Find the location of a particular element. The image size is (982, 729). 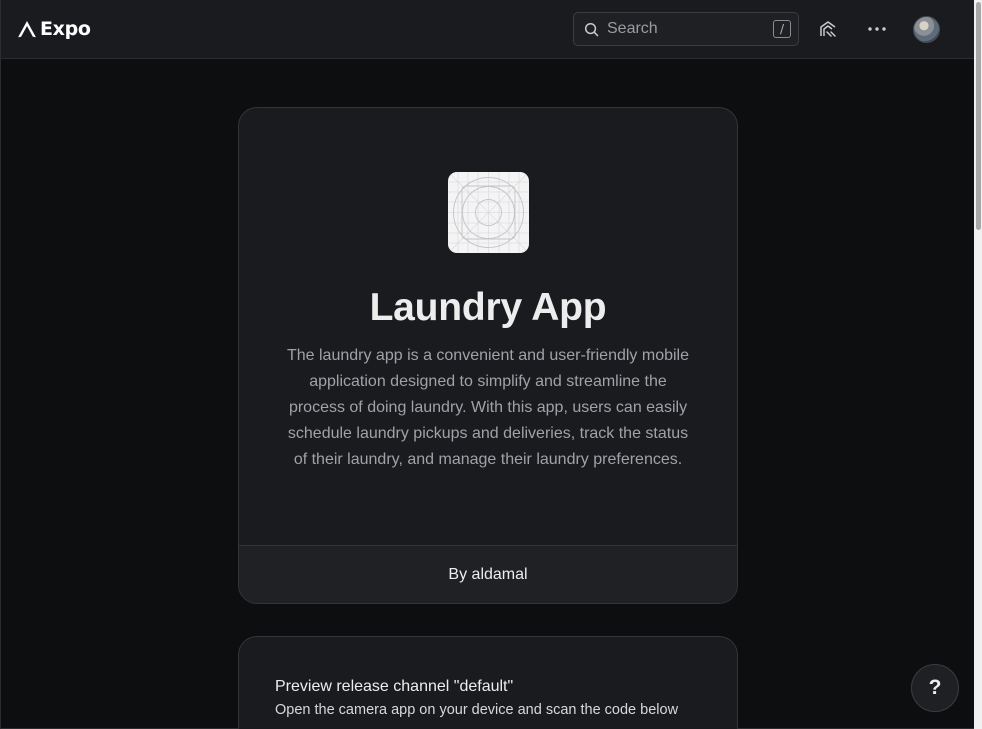

app-icon-placeholder-grid is located at coordinates (488, 212).